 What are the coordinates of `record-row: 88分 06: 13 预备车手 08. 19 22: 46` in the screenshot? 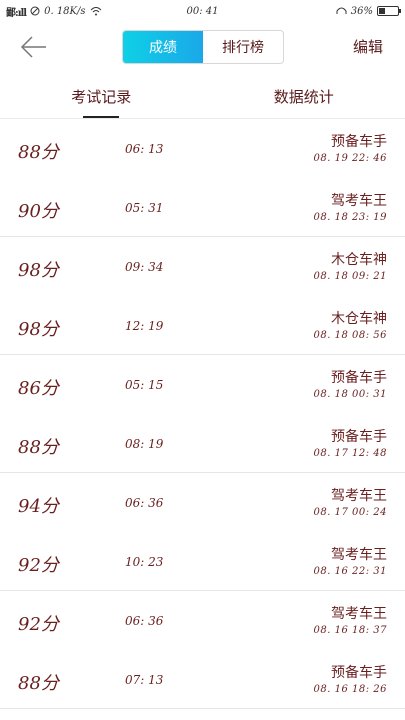 It's located at (202, 148).